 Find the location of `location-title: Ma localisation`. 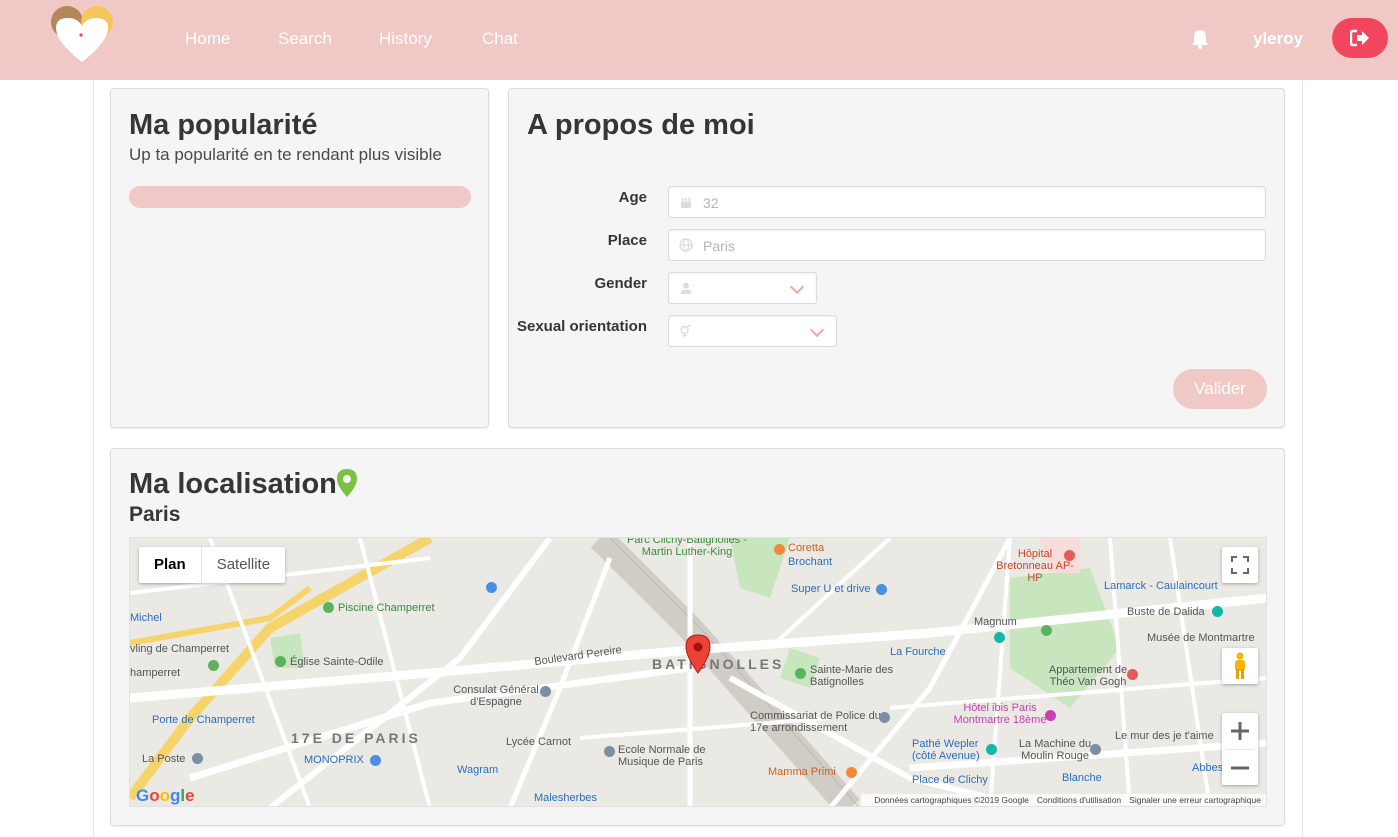

location-title: Ma localisation is located at coordinates (233, 484).